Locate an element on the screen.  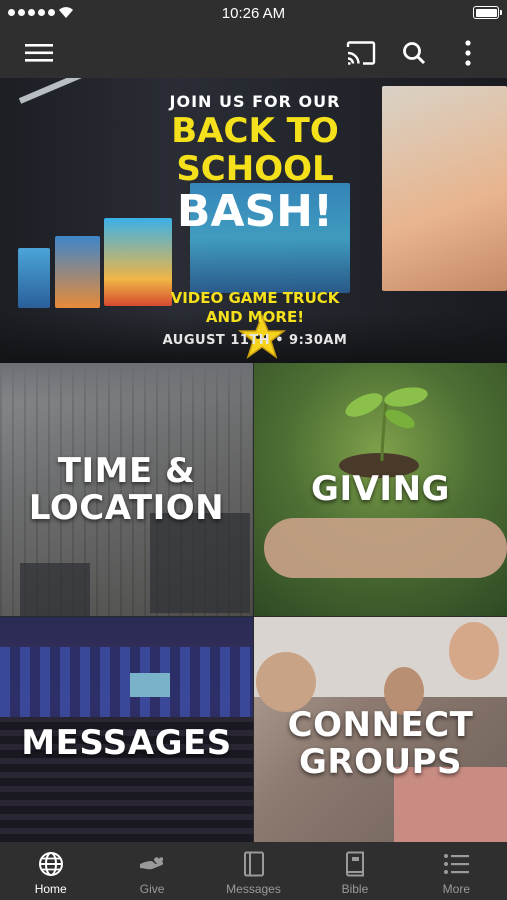
connect-groups-tile: CONNECT GROUPS is located at coordinates (380, 743).